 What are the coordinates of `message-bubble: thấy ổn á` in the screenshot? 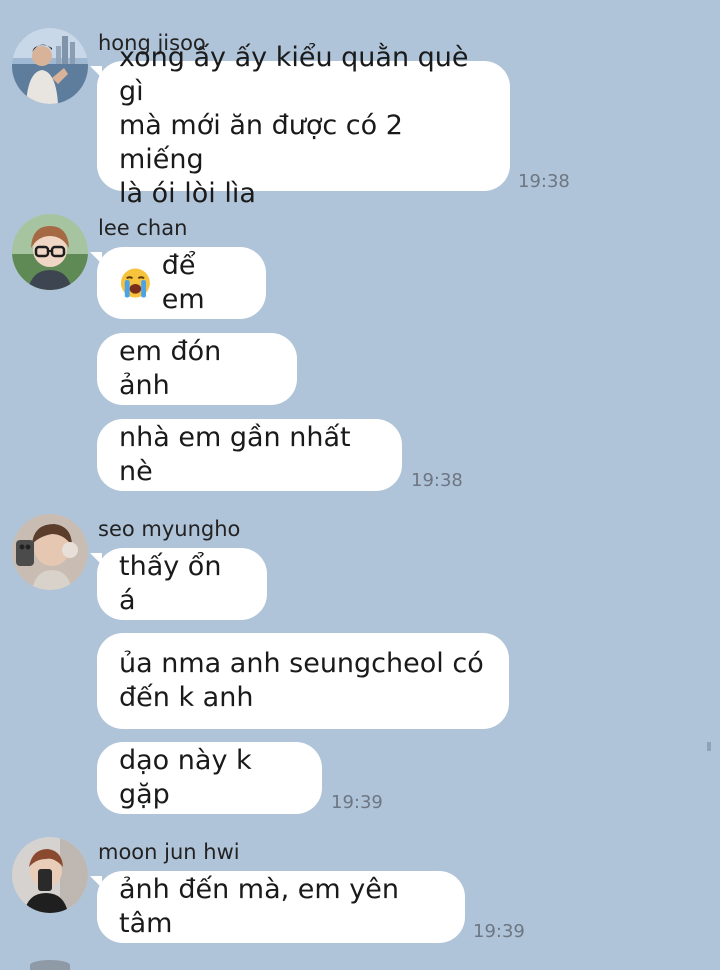 It's located at (182, 584).